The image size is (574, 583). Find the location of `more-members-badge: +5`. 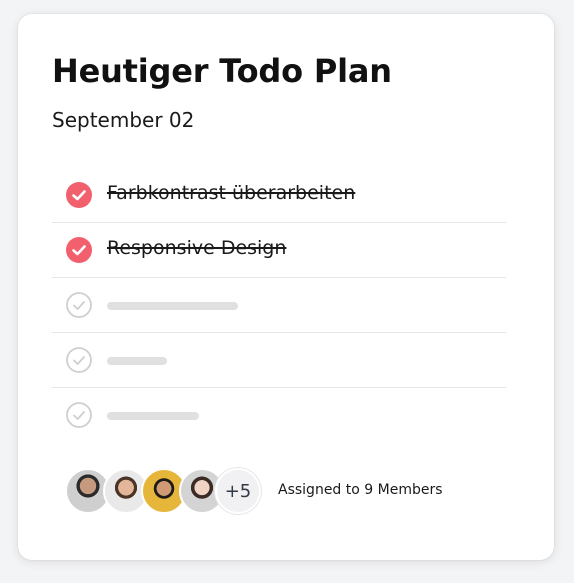

more-members-badge: +5 is located at coordinates (238, 491).